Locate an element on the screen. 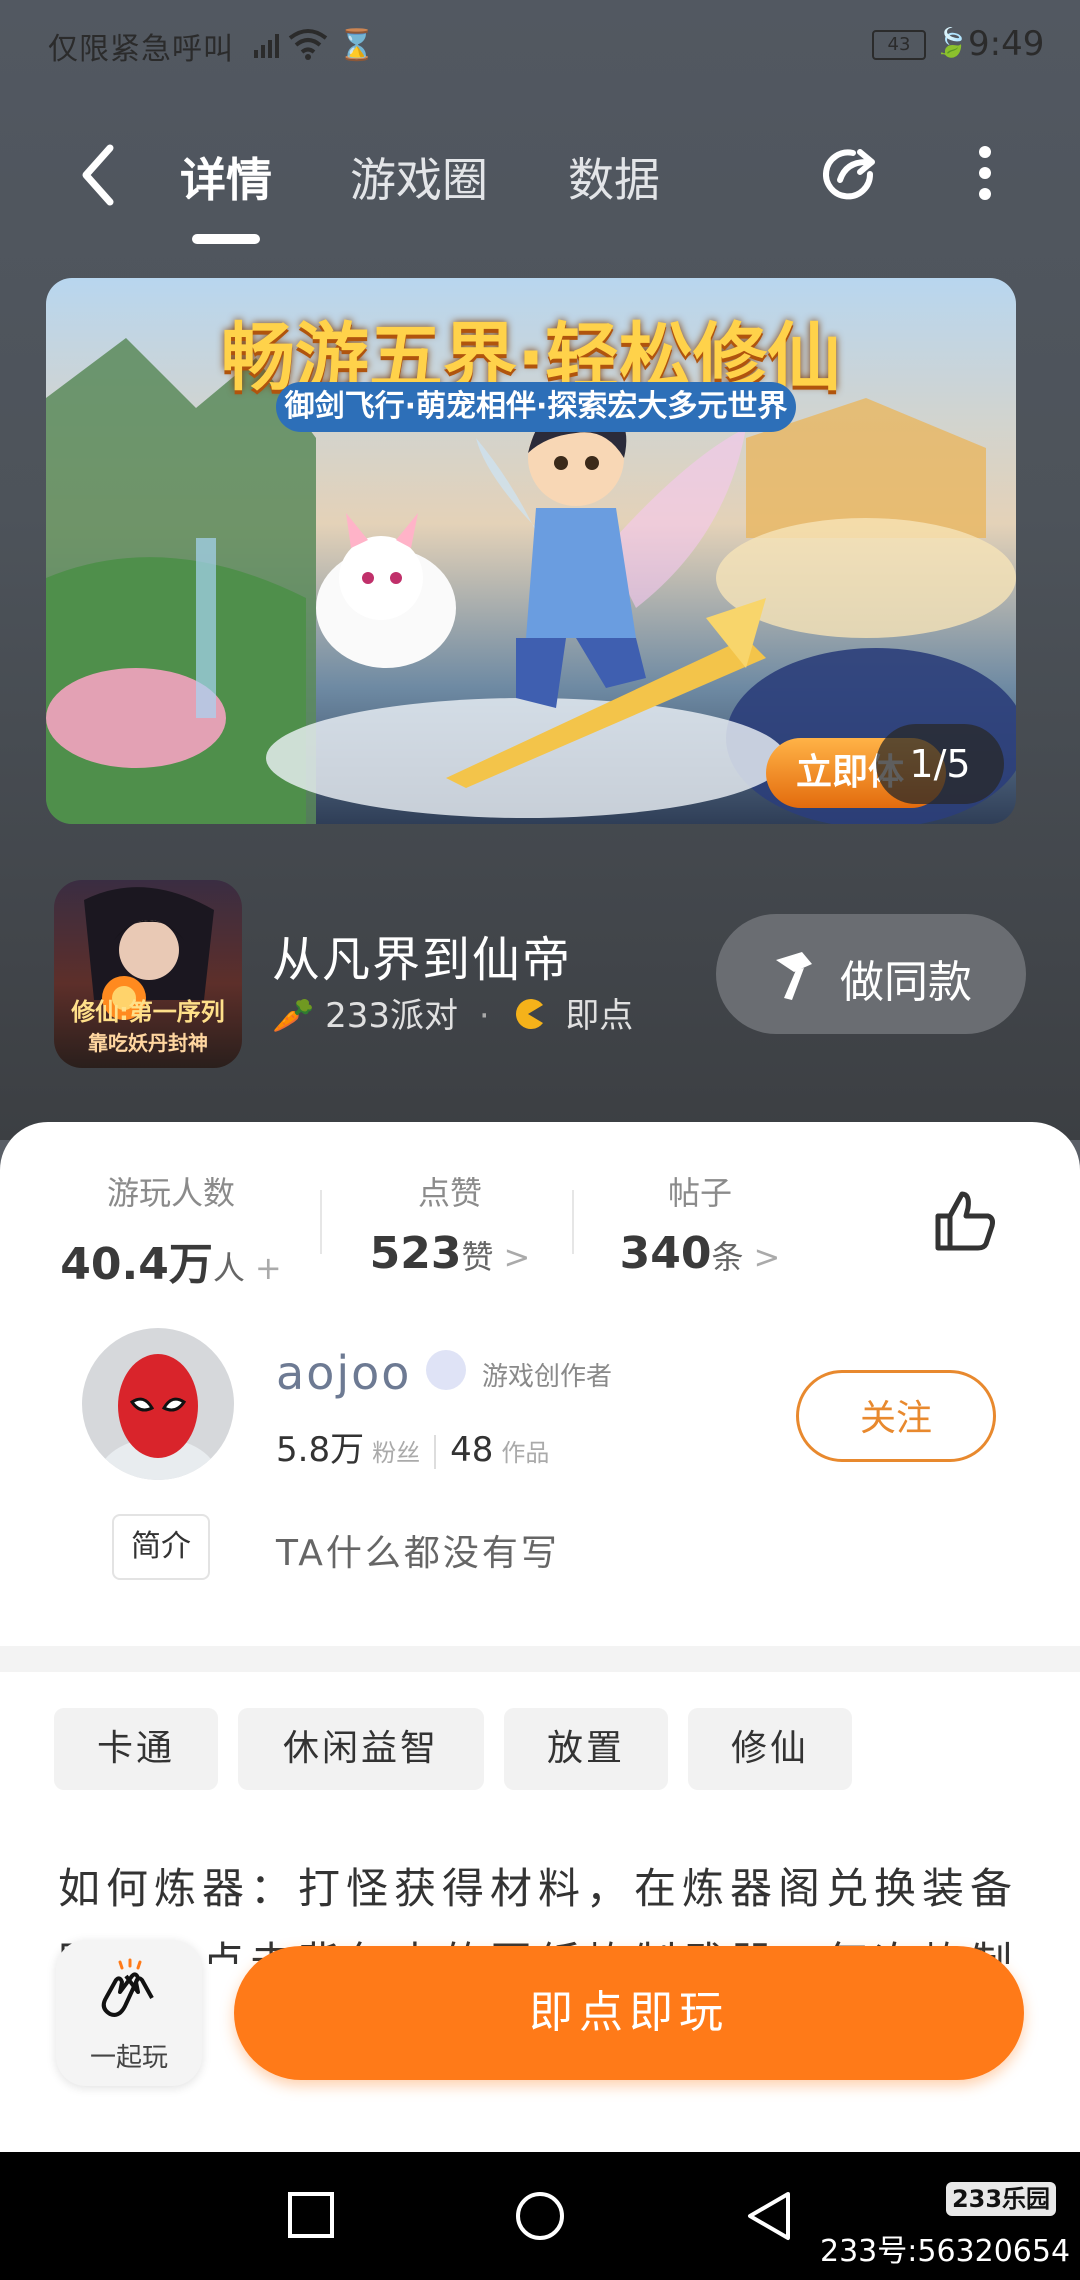 The image size is (1080, 2280). make-same-label: 做同款 is located at coordinates (906, 982).